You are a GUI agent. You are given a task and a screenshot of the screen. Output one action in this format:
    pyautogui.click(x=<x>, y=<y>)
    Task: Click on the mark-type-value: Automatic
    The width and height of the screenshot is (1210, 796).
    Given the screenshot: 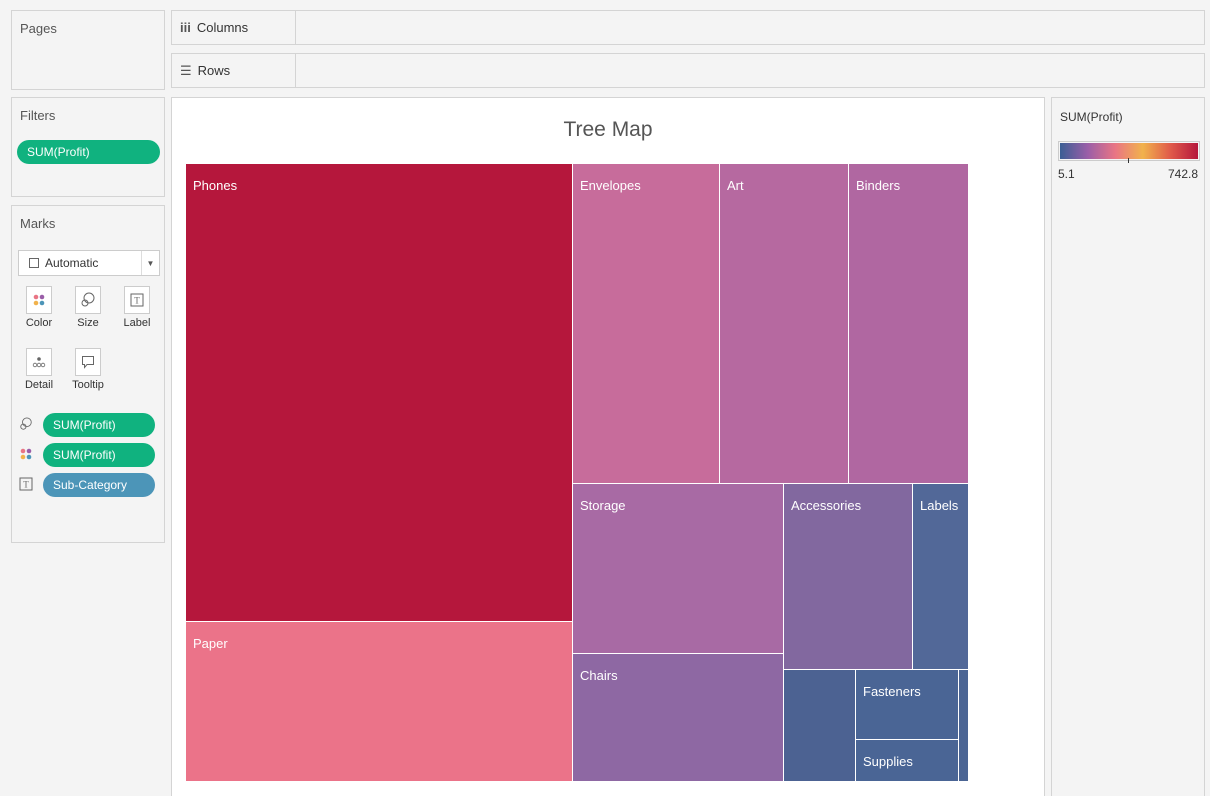 What is the action you would take?
    pyautogui.click(x=72, y=263)
    